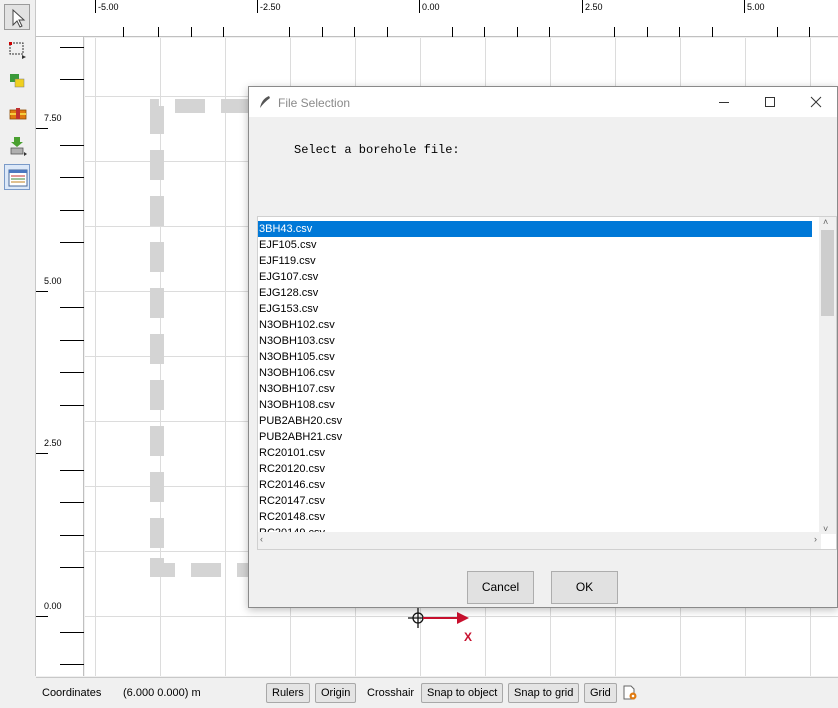 The height and width of the screenshot is (708, 838). What do you see at coordinates (825, 222) in the screenshot?
I see `scroll-up-icon: ˄` at bounding box center [825, 222].